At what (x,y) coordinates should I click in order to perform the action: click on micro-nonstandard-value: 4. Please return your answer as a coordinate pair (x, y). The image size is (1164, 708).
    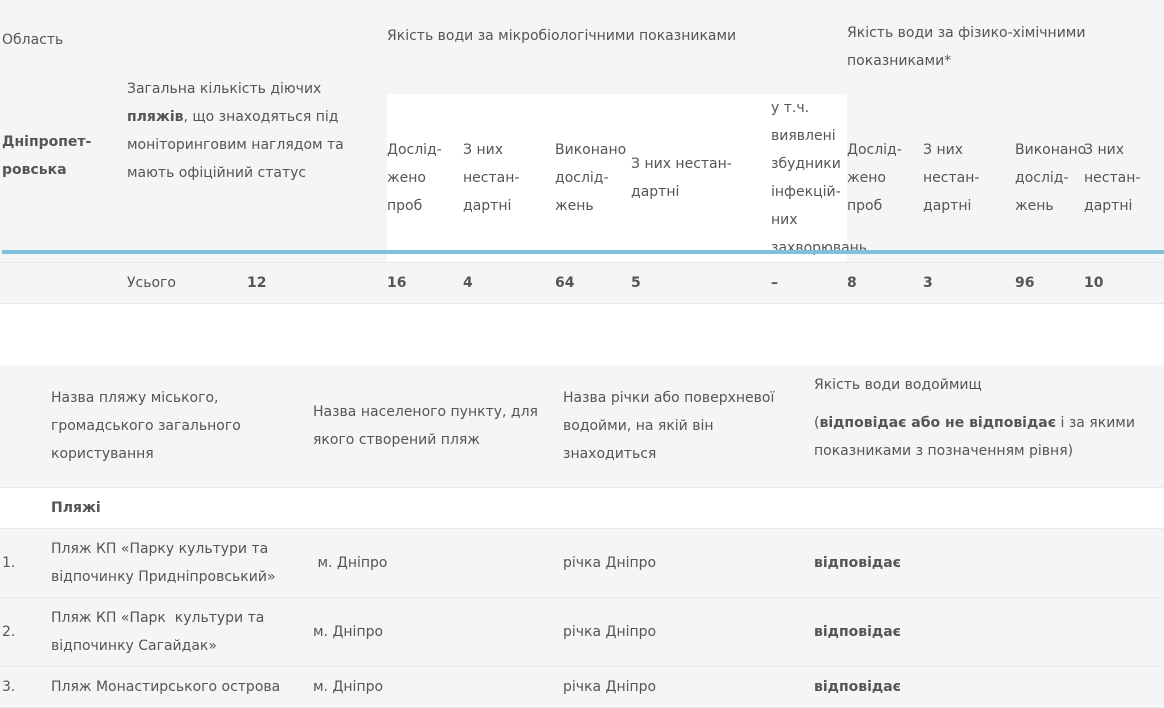
    Looking at the image, I should click on (509, 283).